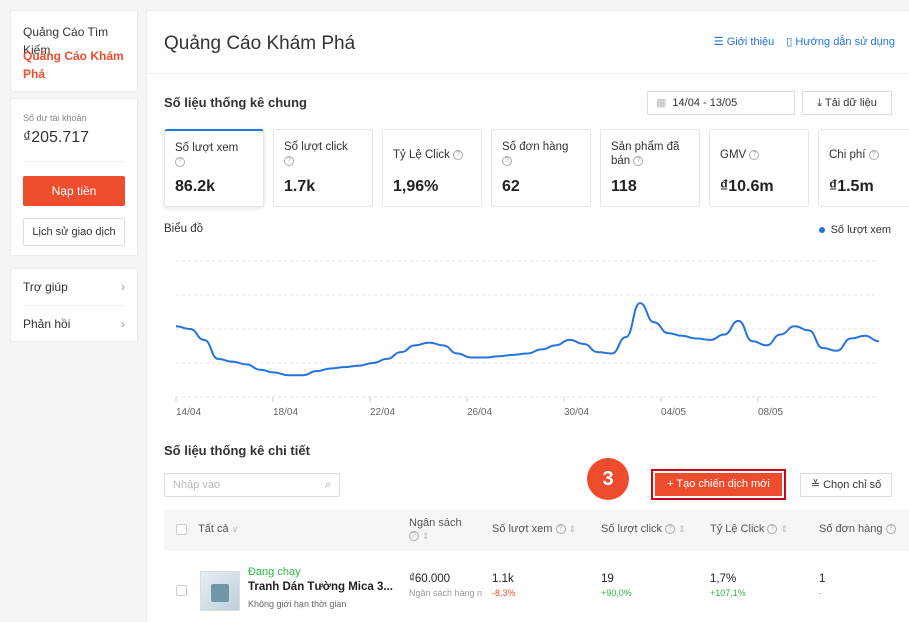 This screenshot has height=622, width=909. What do you see at coordinates (220, 591) in the screenshot?
I see `product-thumbnail` at bounding box center [220, 591].